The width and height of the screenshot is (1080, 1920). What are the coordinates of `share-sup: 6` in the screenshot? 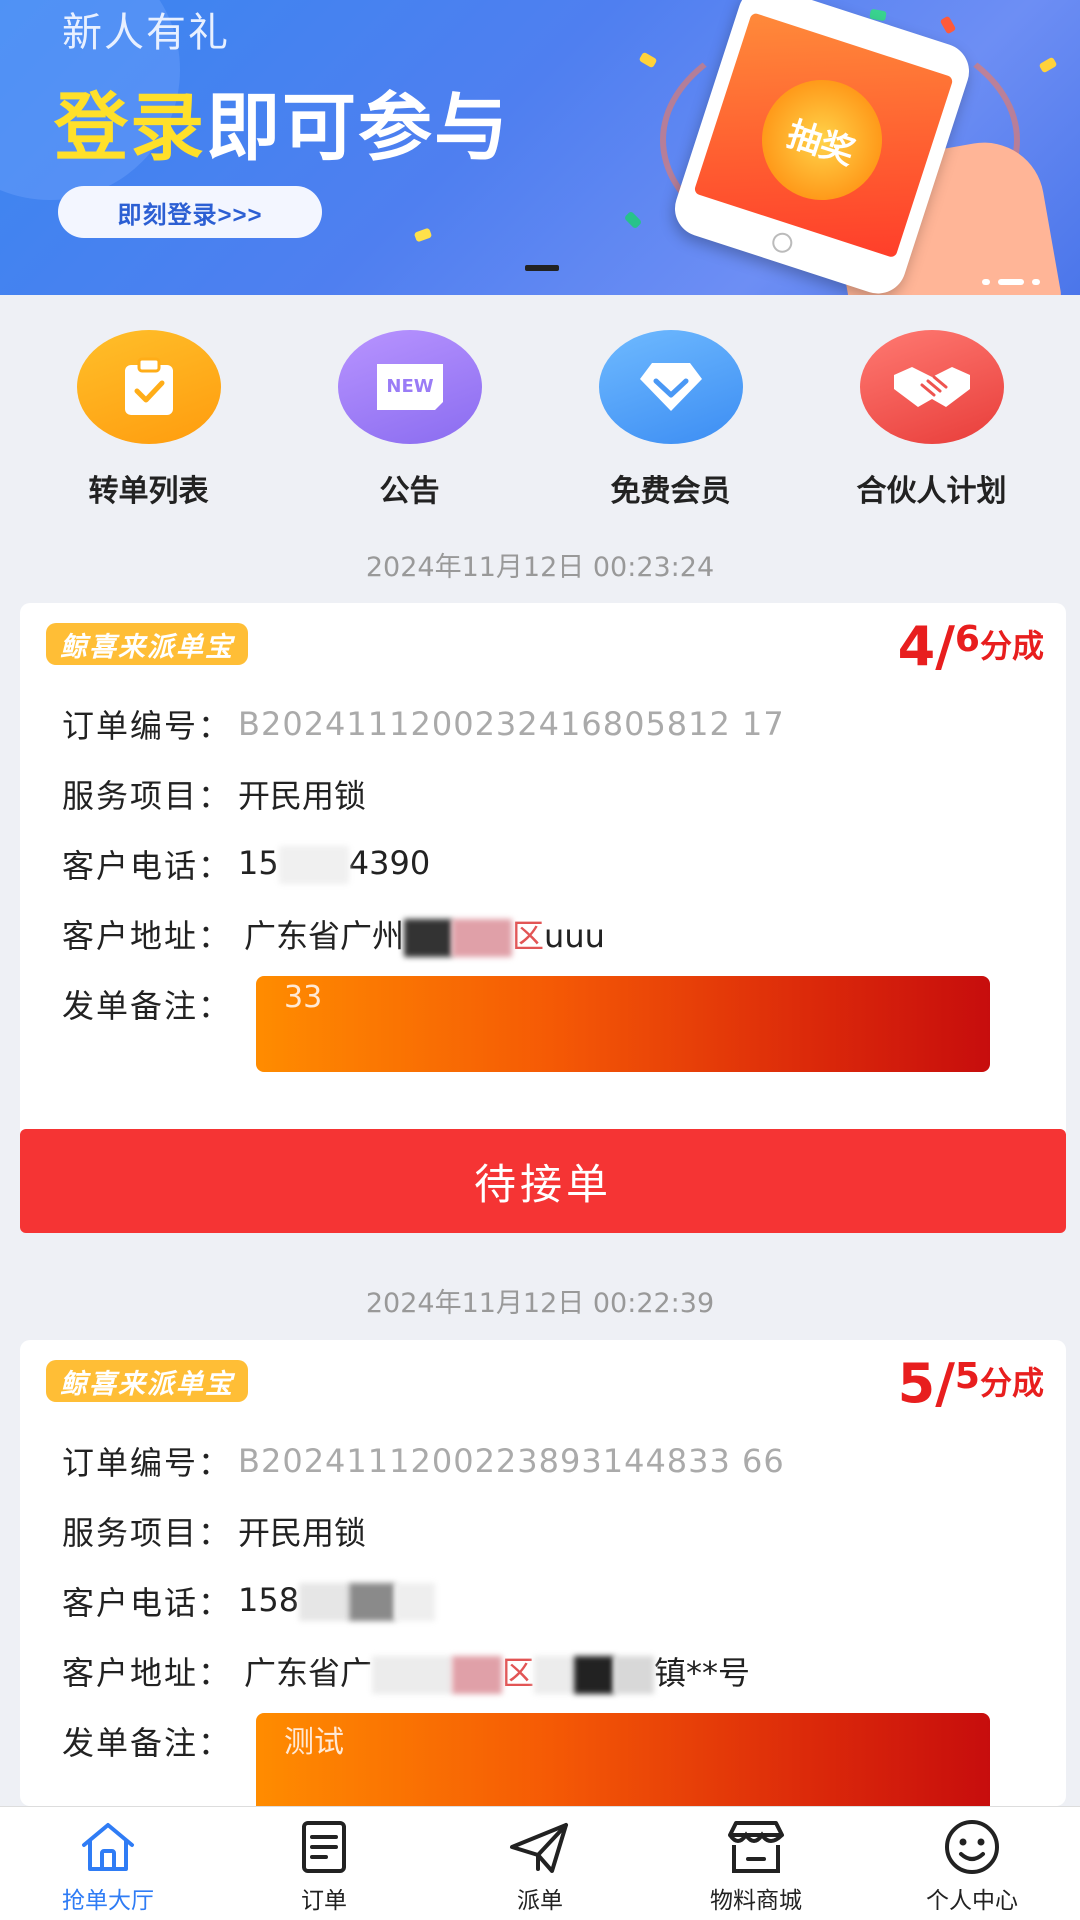 It's located at (967, 639).